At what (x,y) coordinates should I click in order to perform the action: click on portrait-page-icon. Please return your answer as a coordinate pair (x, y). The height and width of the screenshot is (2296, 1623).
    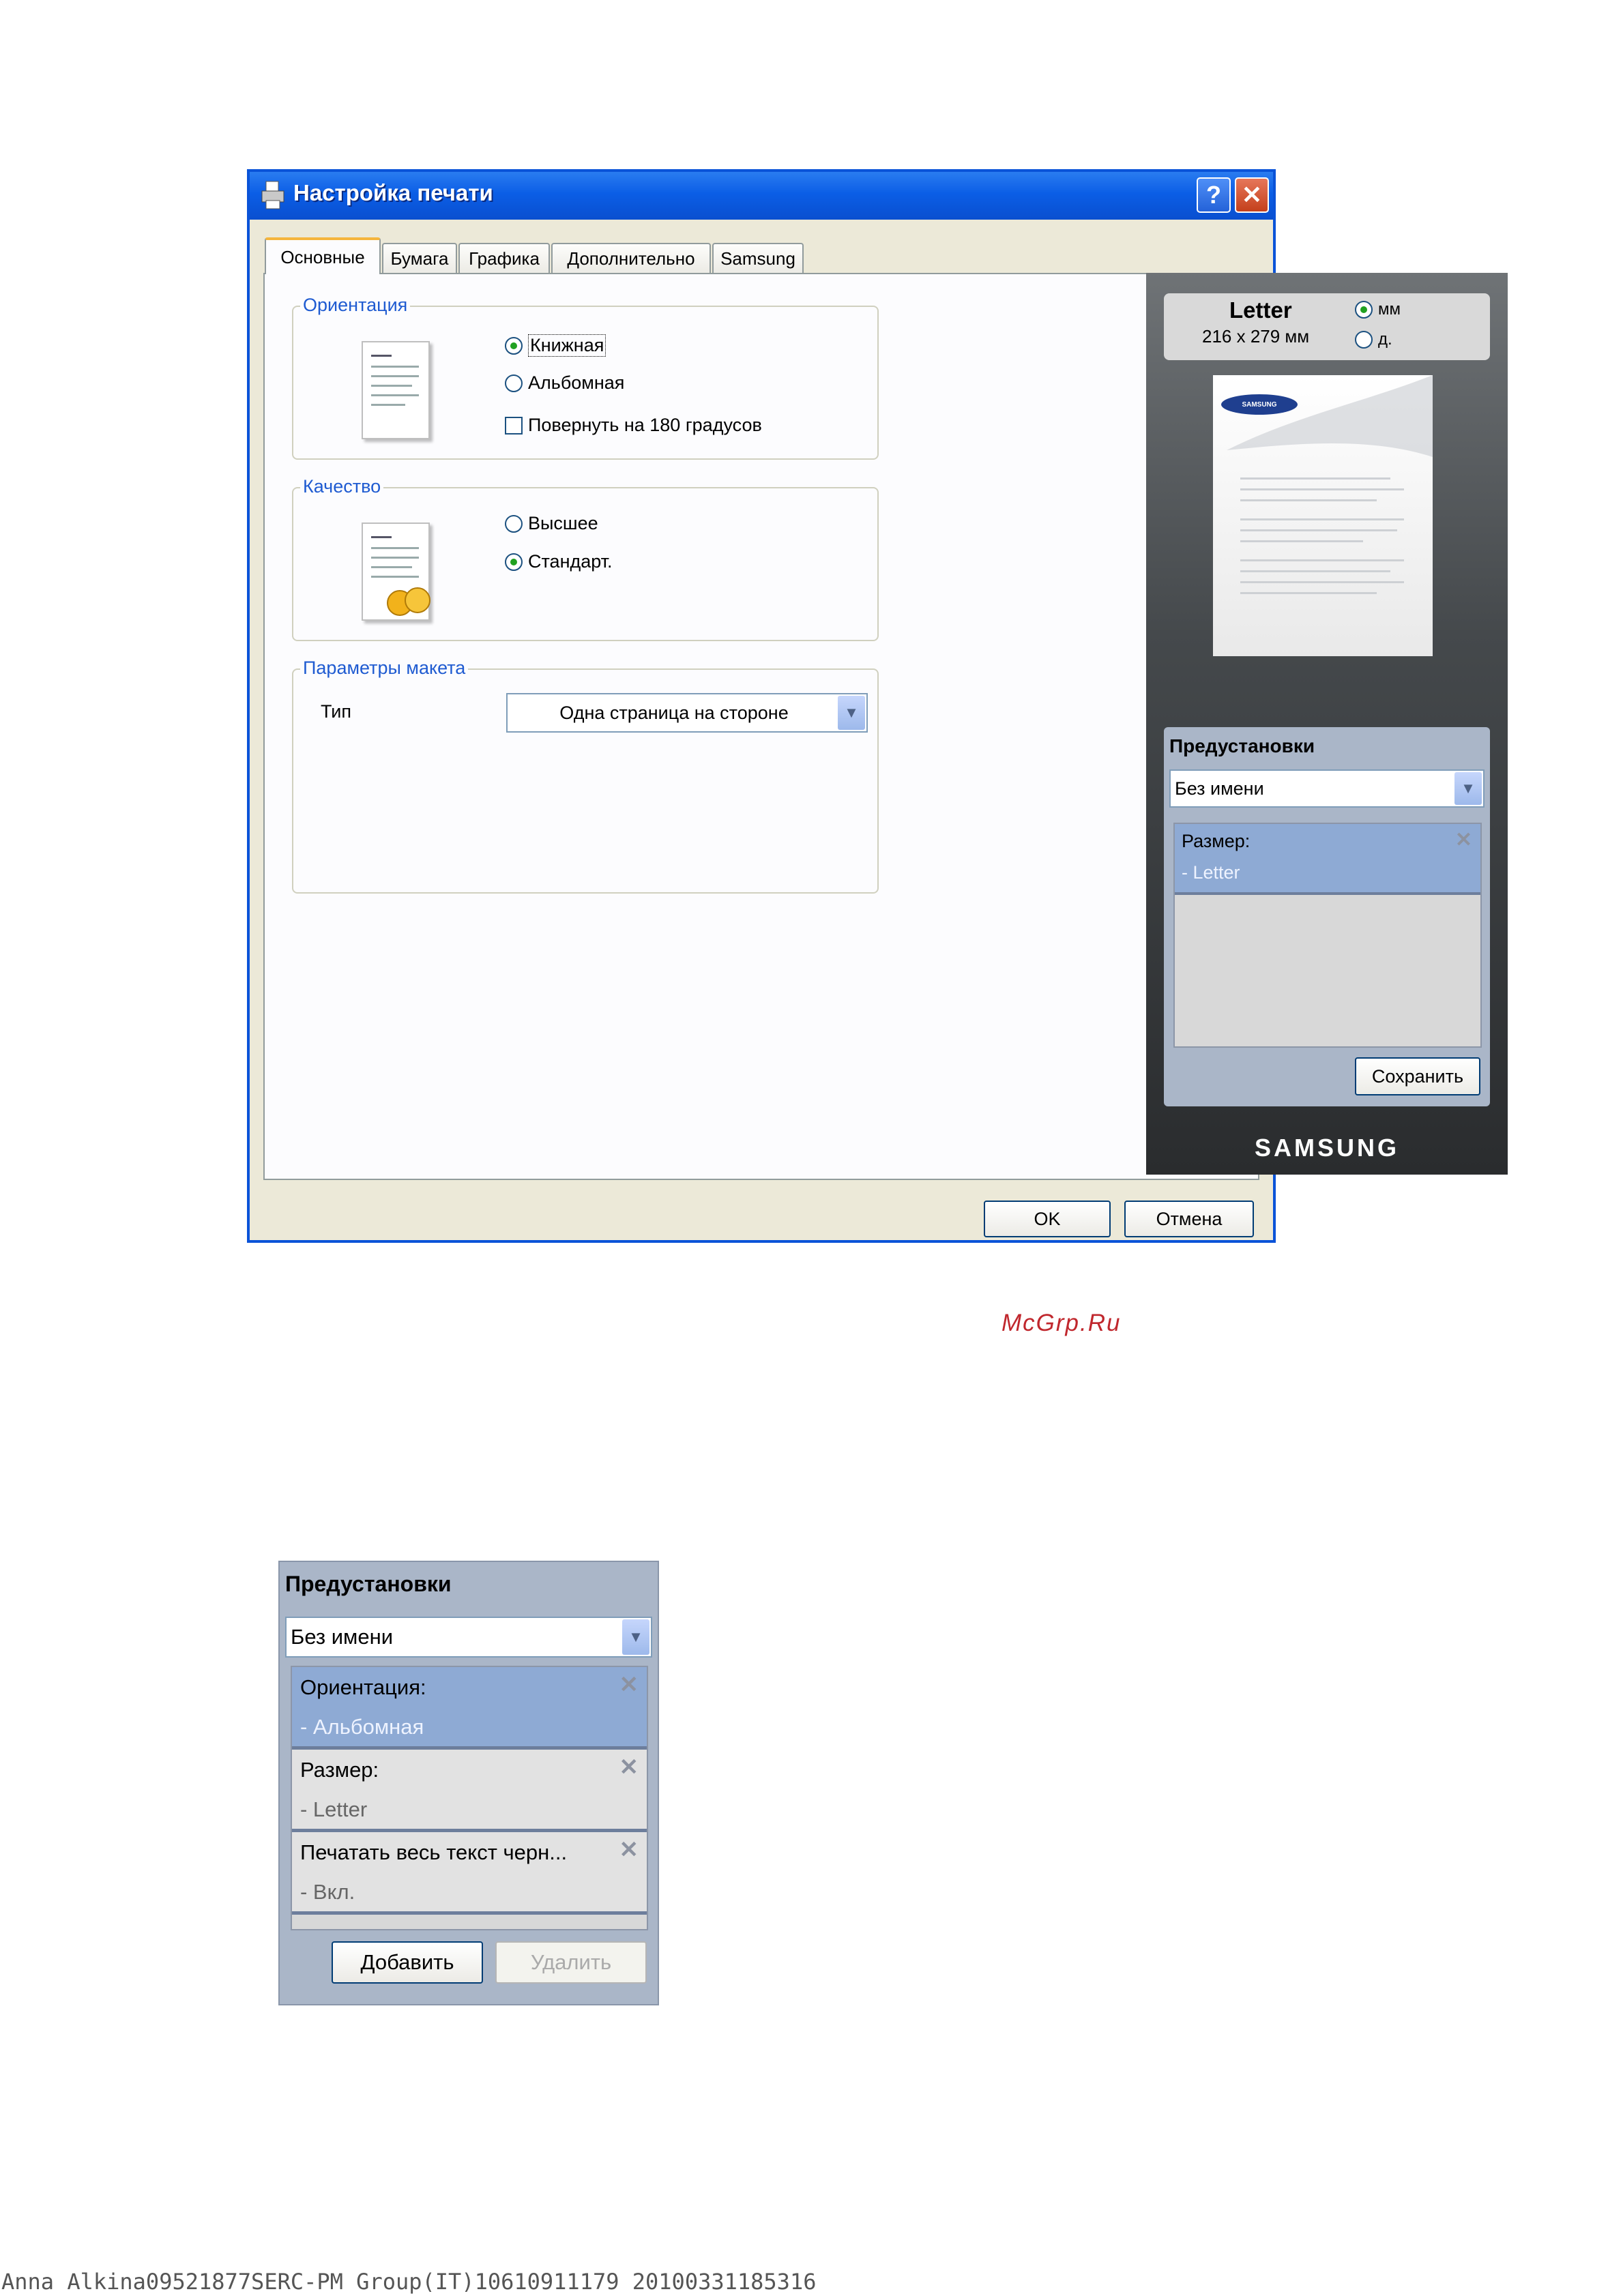
    Looking at the image, I should click on (396, 390).